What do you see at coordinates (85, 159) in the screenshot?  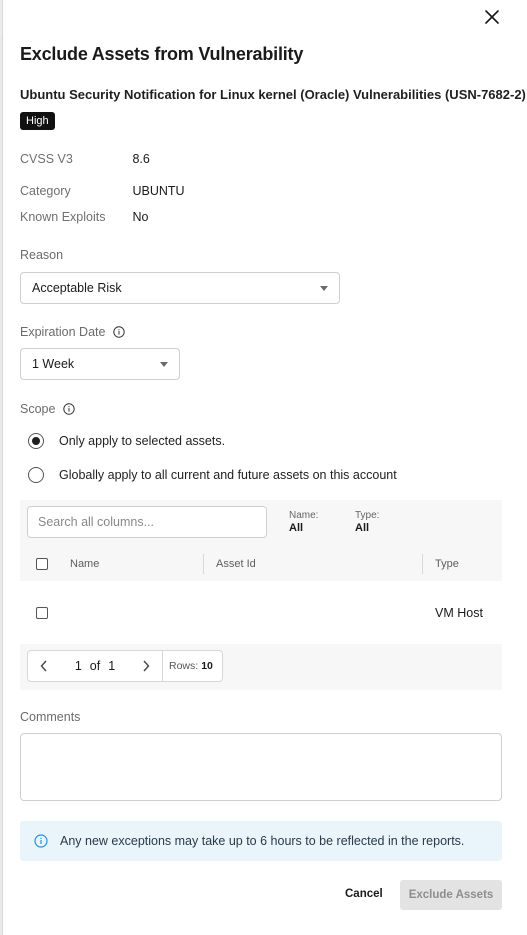 I see `detail-row-cvss: CVSS V3 8.6` at bounding box center [85, 159].